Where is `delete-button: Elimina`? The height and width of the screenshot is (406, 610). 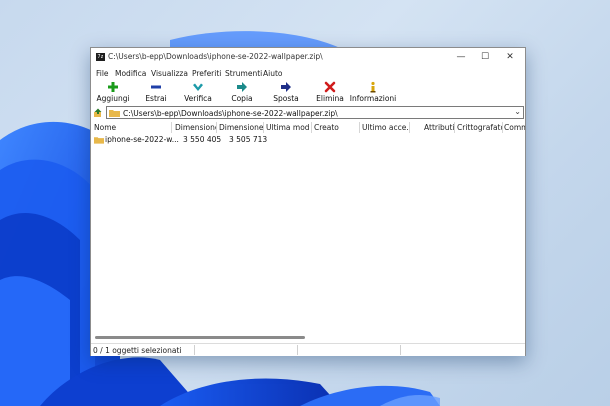 delete-button: Elimina is located at coordinates (330, 93).